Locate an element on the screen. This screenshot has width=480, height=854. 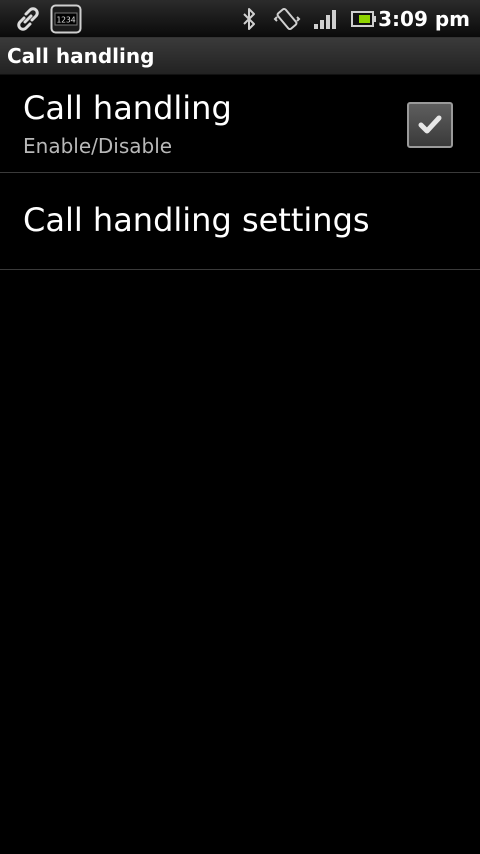
page-title: Call handling is located at coordinates (81, 56).